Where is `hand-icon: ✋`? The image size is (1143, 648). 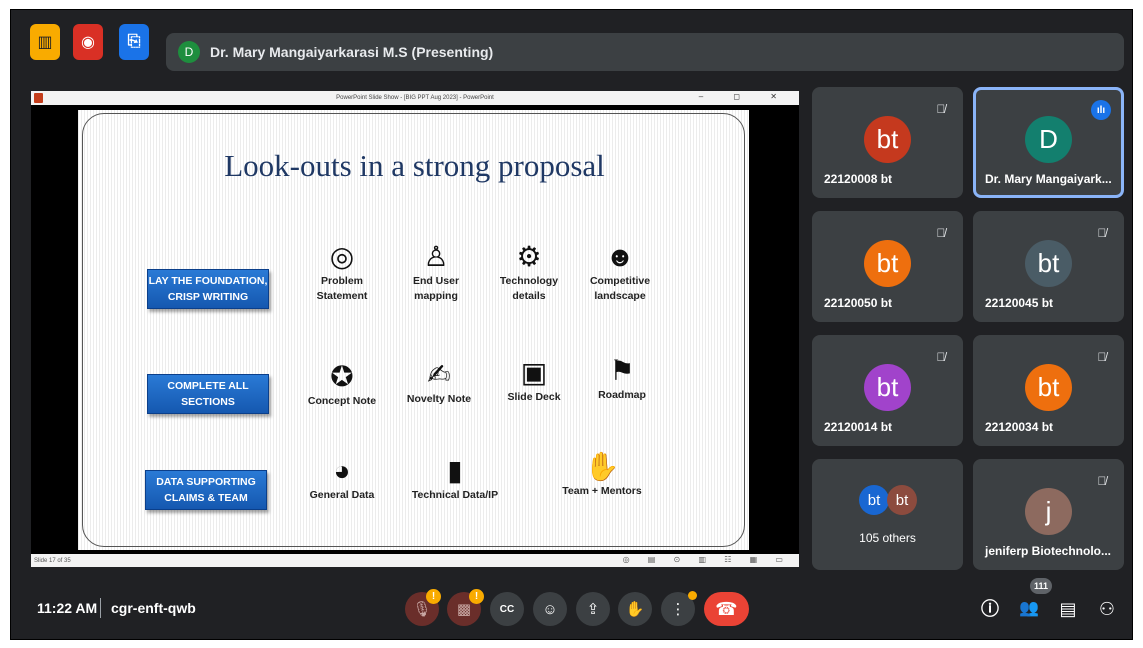
hand-icon: ✋ is located at coordinates (635, 609).